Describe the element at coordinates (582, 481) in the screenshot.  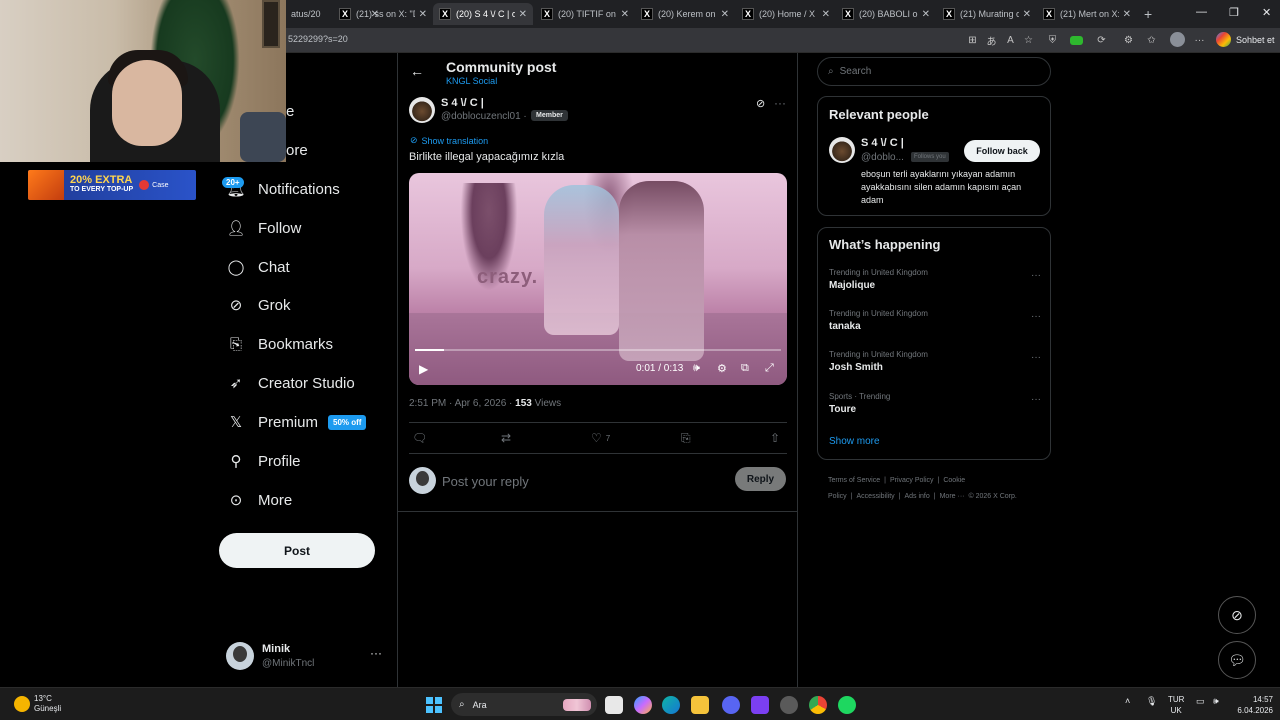
I see `reply-input` at that location.